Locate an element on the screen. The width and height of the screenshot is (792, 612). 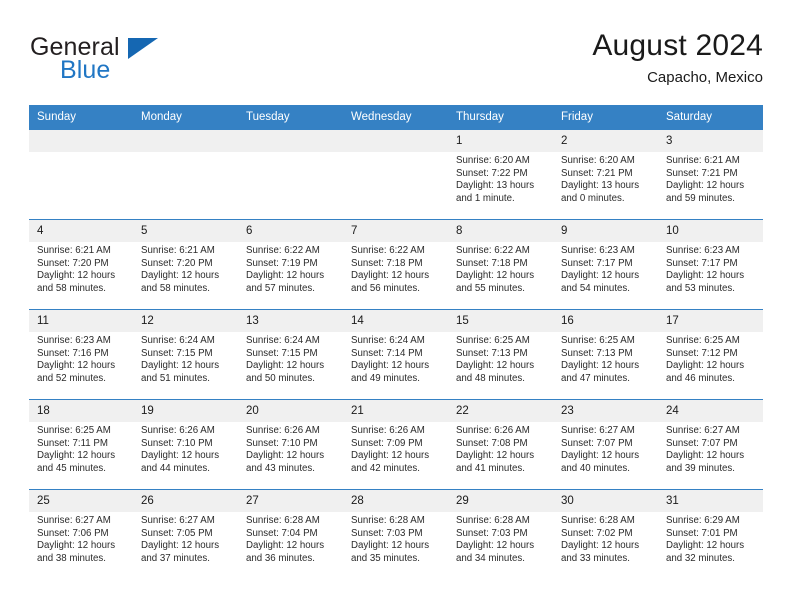
daylight-text: Daylight: 12 hours and 40 minutes. is located at coordinates (600, 462).